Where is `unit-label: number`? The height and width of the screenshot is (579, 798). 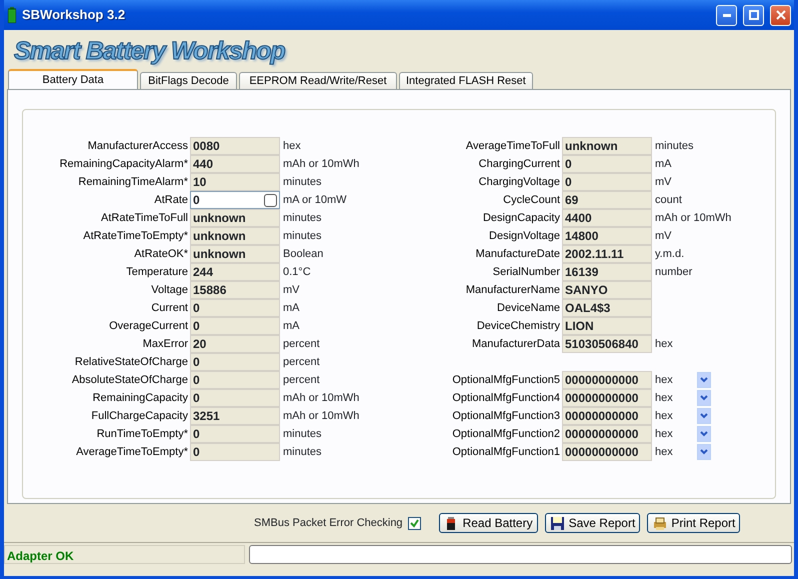 unit-label: number is located at coordinates (674, 272).